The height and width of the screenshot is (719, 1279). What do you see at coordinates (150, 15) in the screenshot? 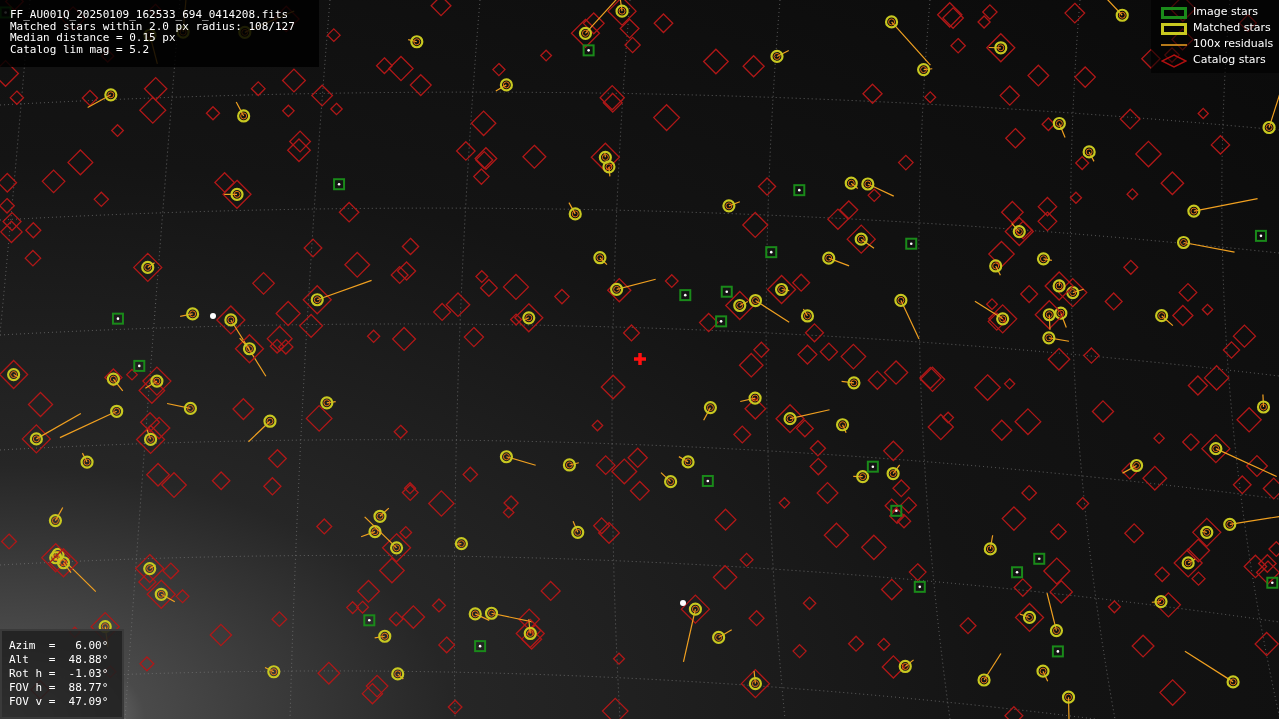
I see `info-text: FF_AU001Q_20250109_162533_694_0414208.fits` at bounding box center [150, 15].